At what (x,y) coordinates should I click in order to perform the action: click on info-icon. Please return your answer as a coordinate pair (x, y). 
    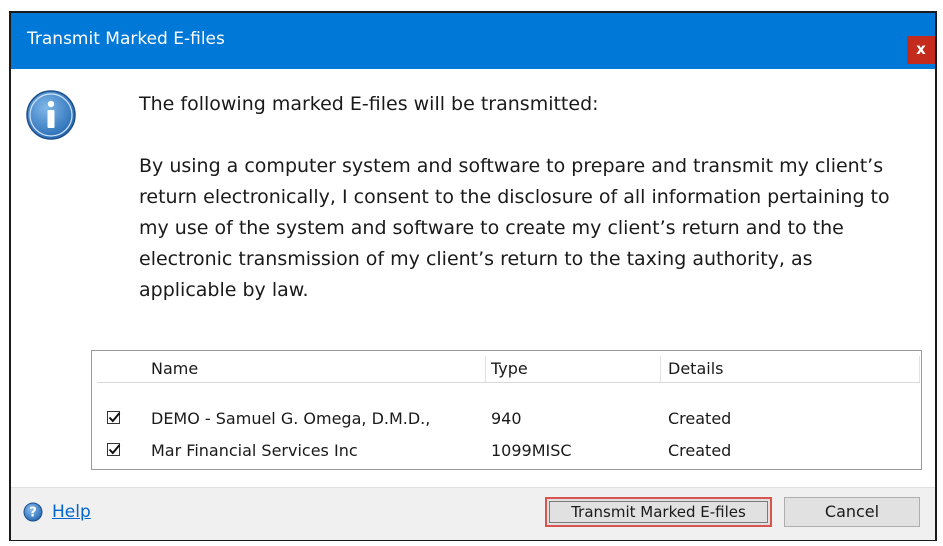
    Looking at the image, I should click on (51, 115).